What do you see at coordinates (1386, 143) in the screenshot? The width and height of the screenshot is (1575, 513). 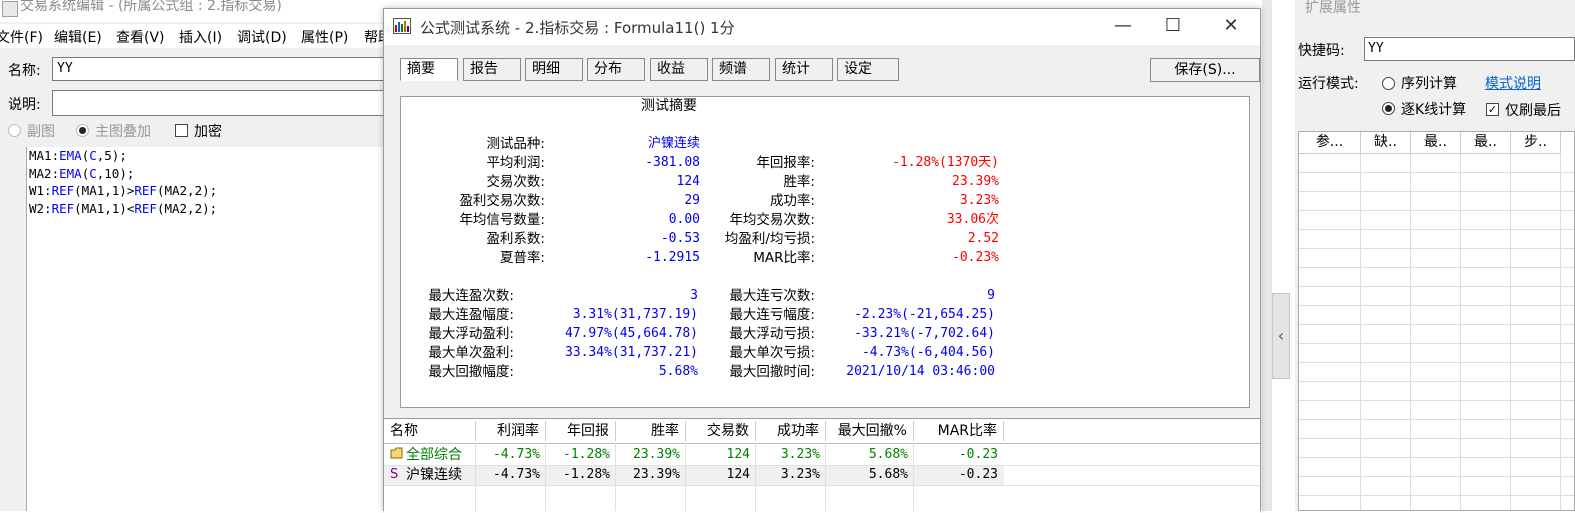 I see `grid-header-default: 缺..` at bounding box center [1386, 143].